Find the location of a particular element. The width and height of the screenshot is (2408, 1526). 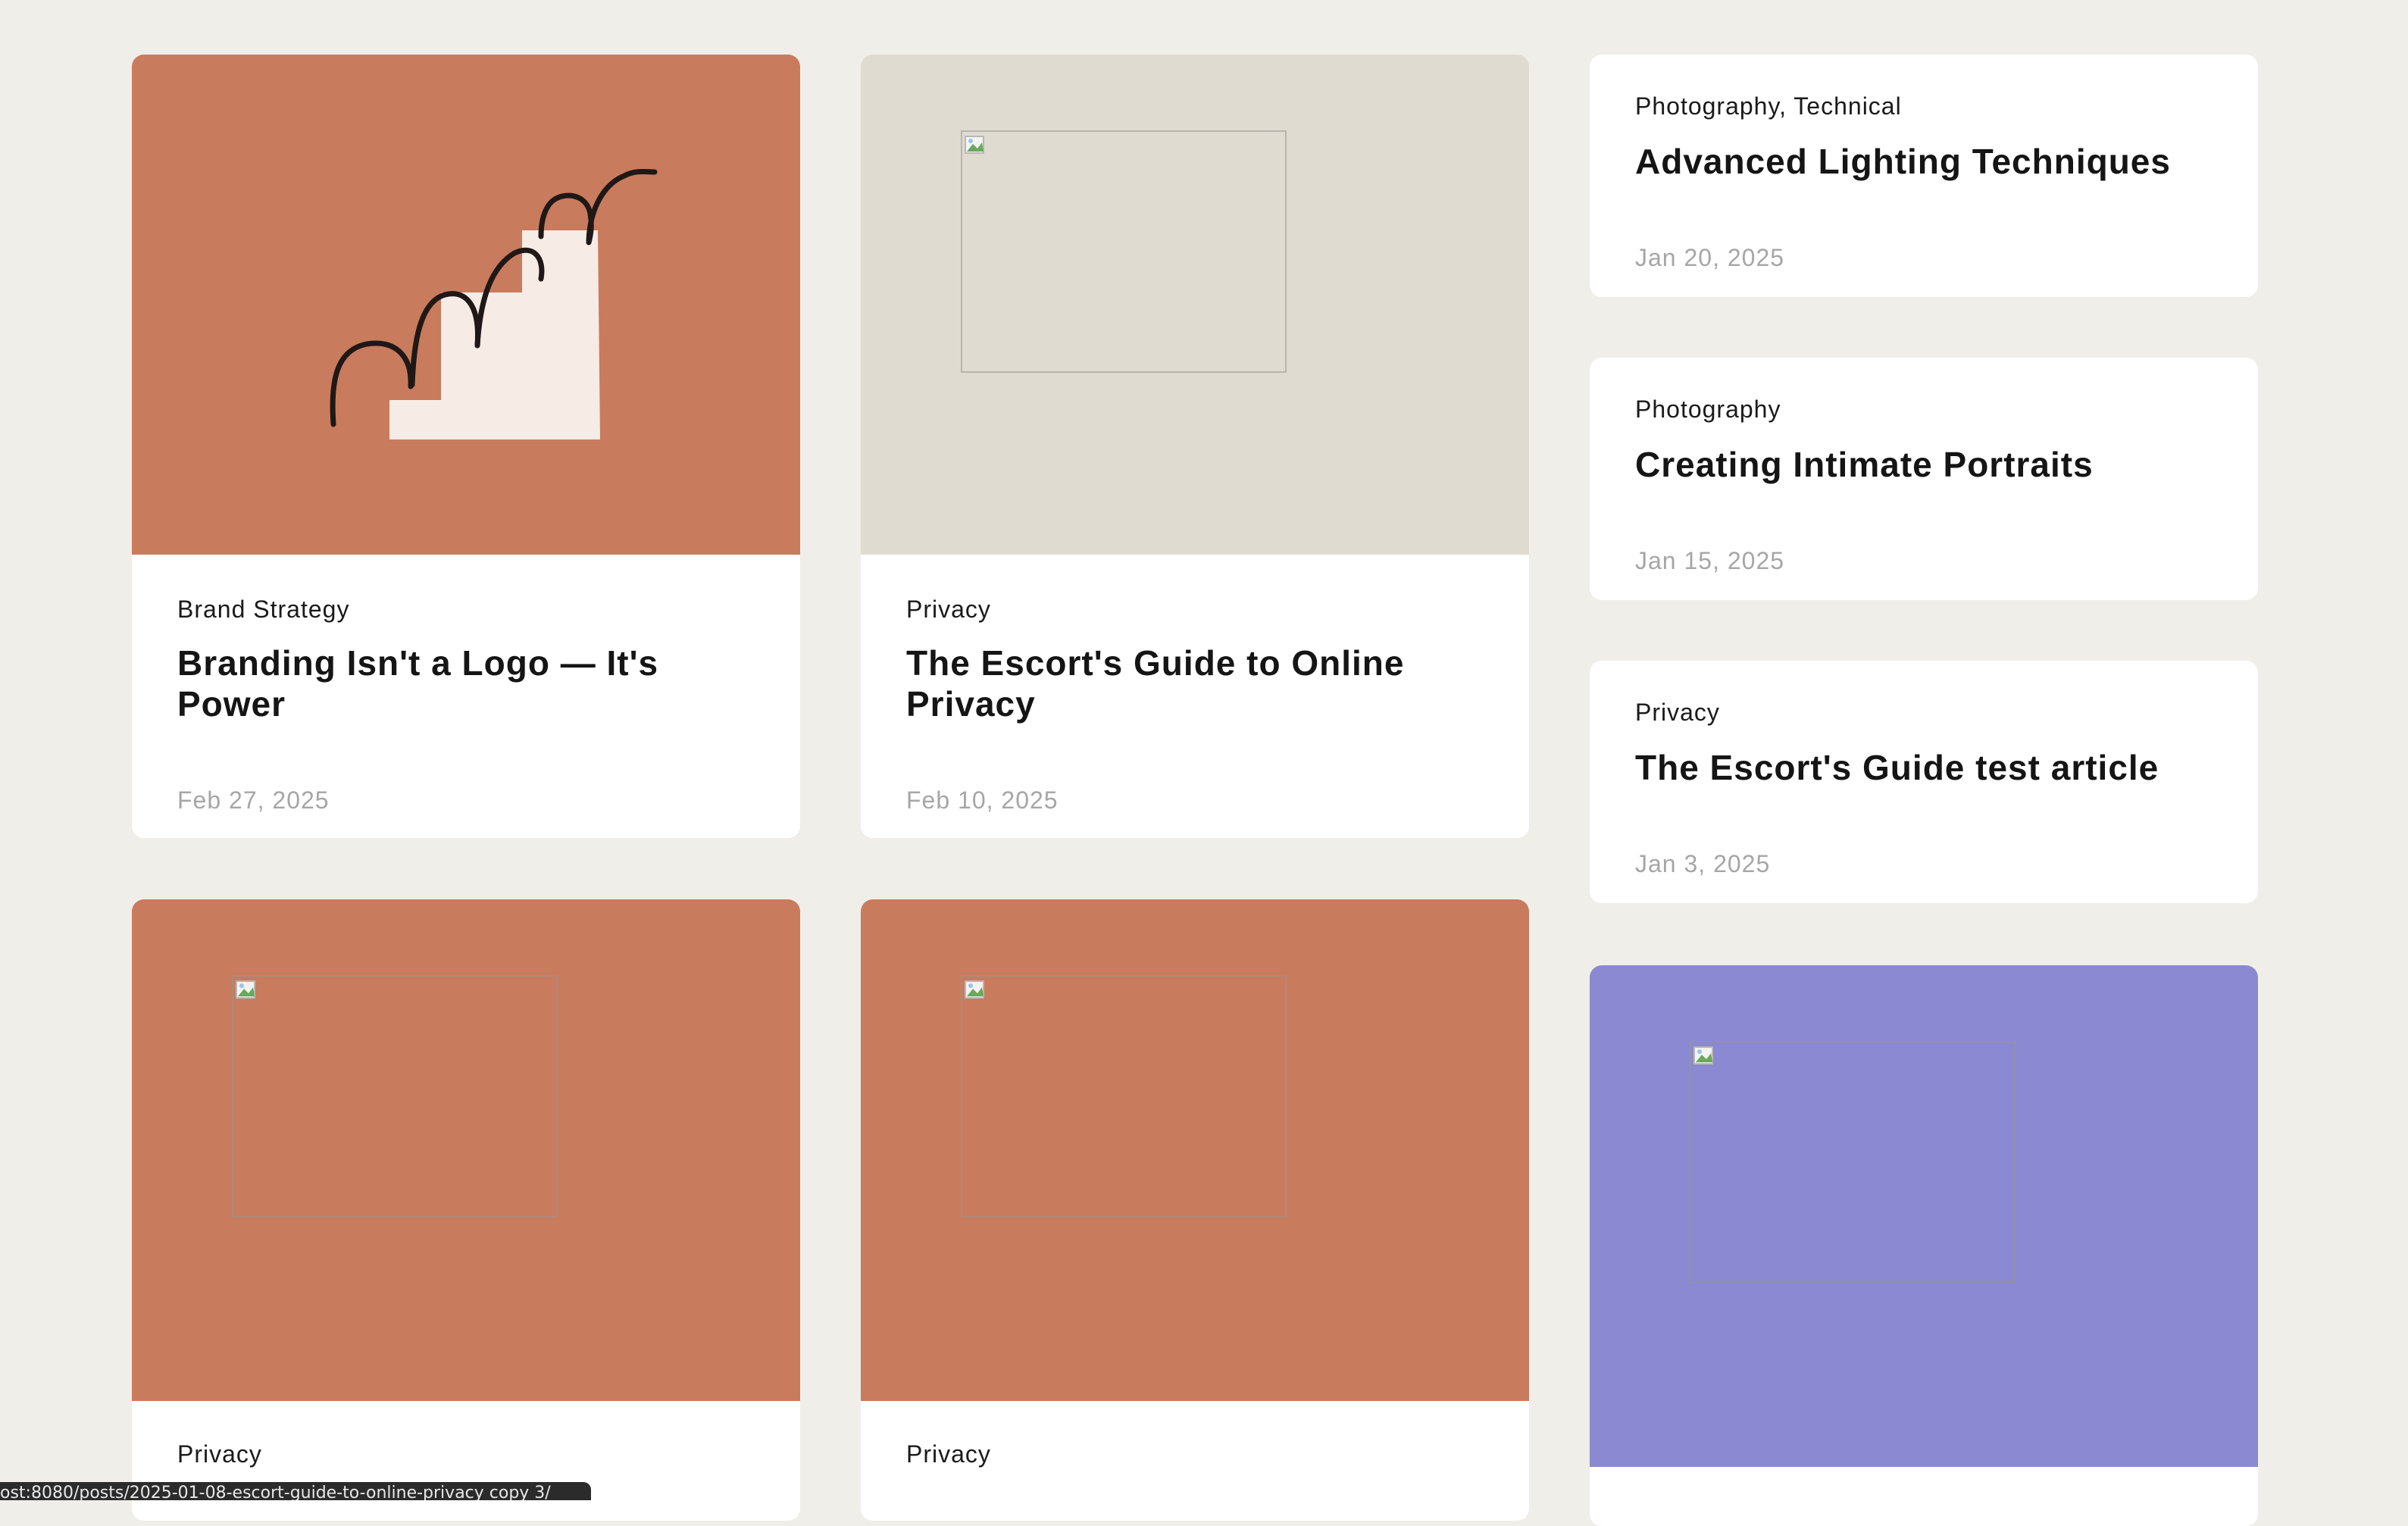

post-title: Advanced Lighting Techniques is located at coordinates (1924, 161).